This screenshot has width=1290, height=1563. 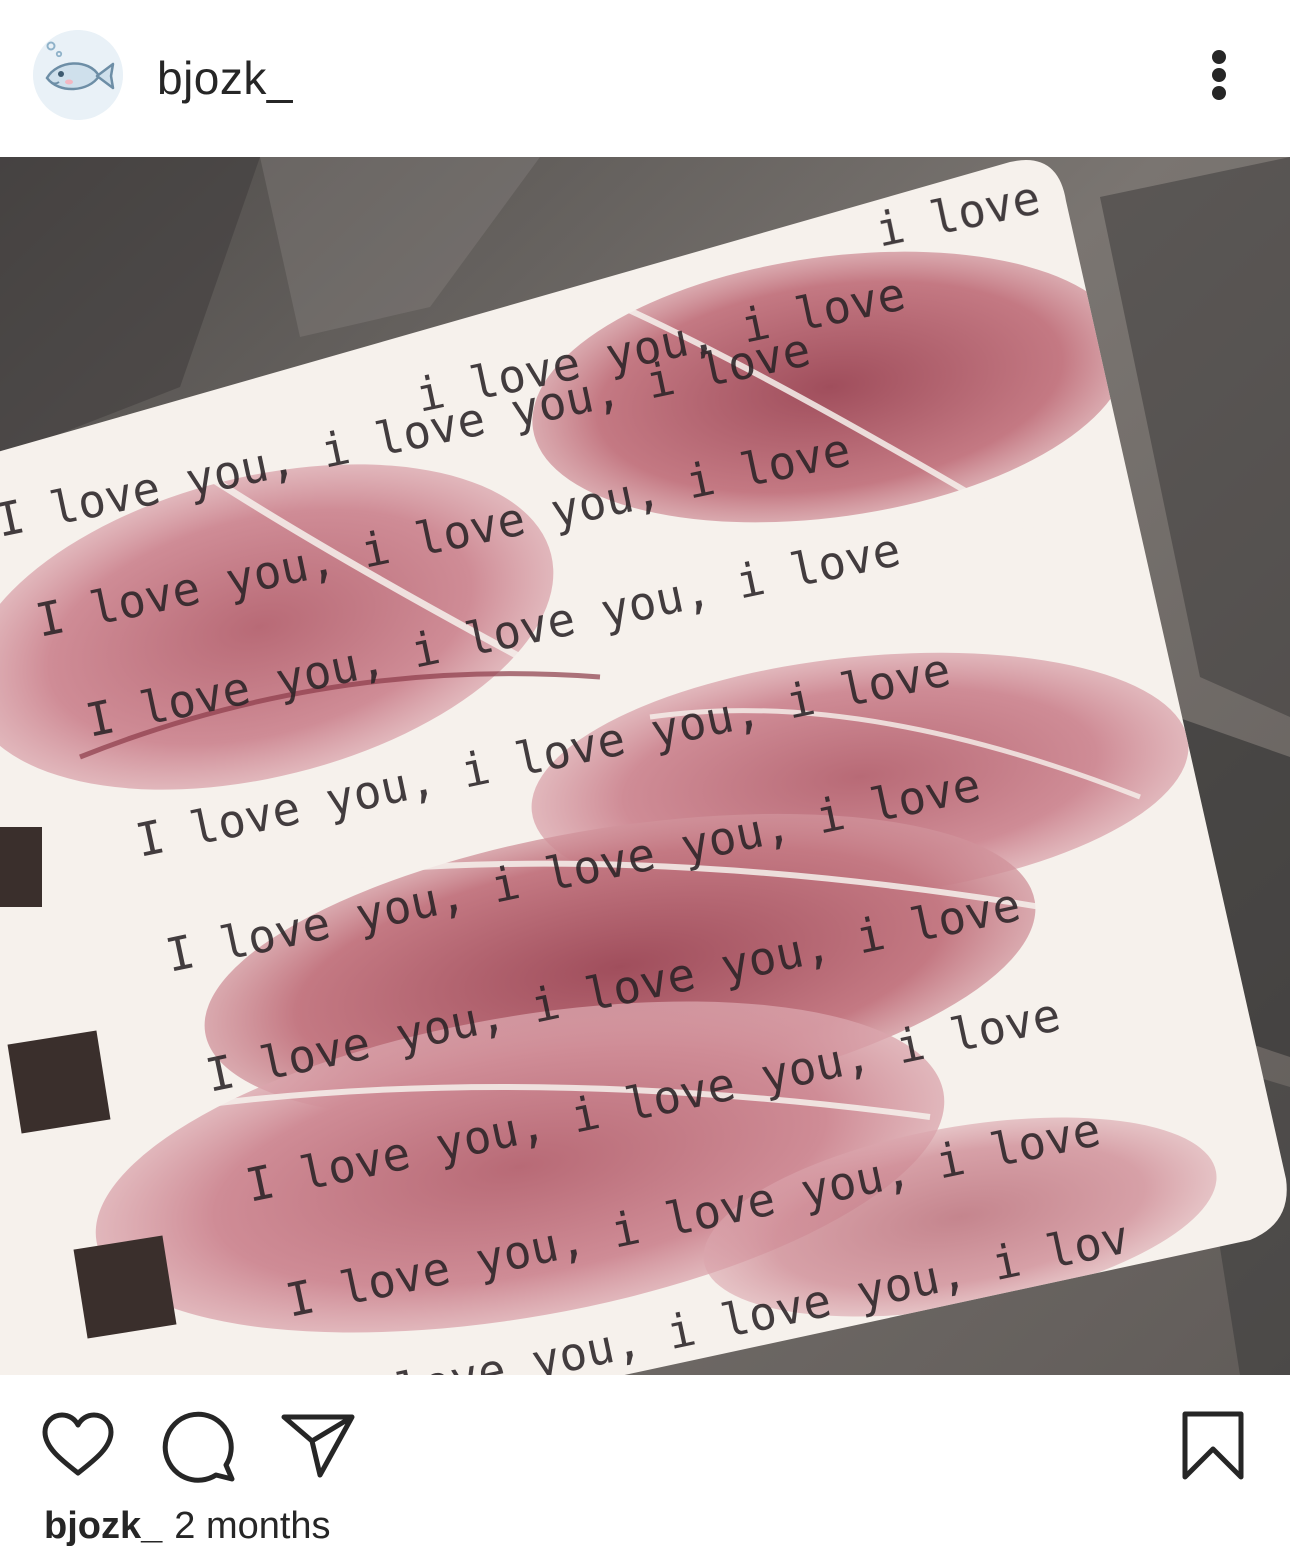 What do you see at coordinates (103, 1526) in the screenshot?
I see `caption-username: bjozk_` at bounding box center [103, 1526].